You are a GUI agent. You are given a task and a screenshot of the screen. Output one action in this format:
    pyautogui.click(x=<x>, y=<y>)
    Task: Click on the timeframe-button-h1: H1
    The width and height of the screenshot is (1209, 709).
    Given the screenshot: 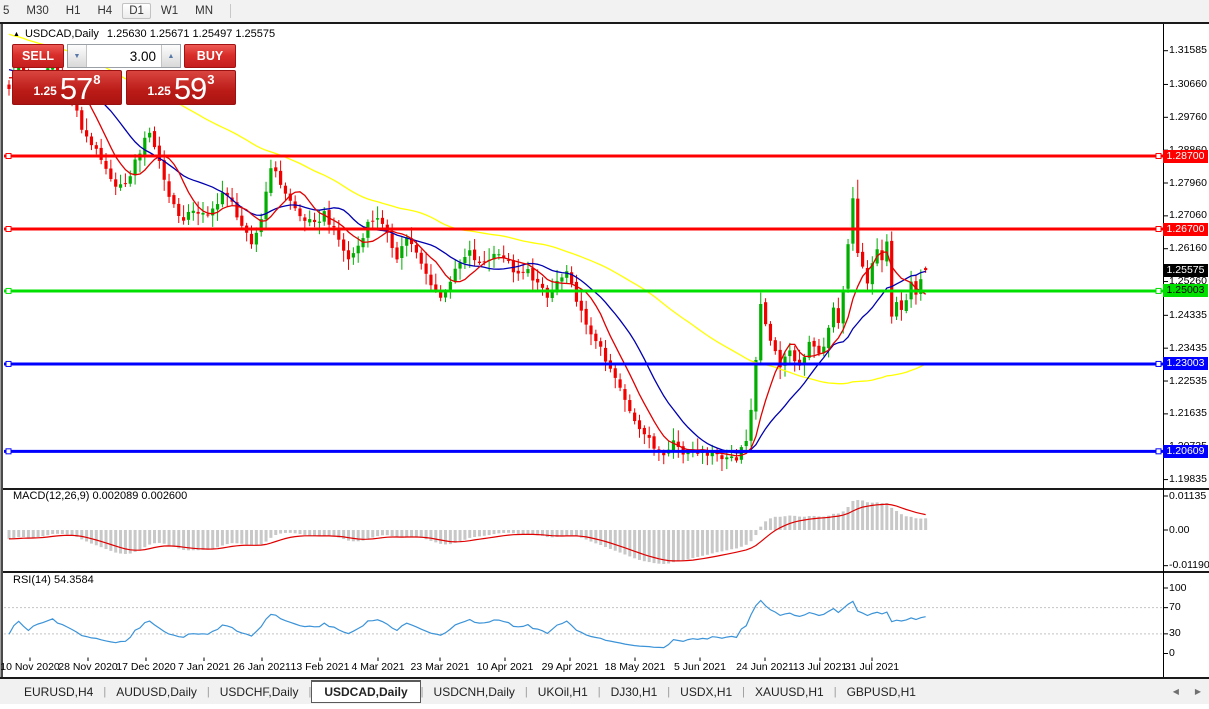 What is the action you would take?
    pyautogui.click(x=73, y=11)
    